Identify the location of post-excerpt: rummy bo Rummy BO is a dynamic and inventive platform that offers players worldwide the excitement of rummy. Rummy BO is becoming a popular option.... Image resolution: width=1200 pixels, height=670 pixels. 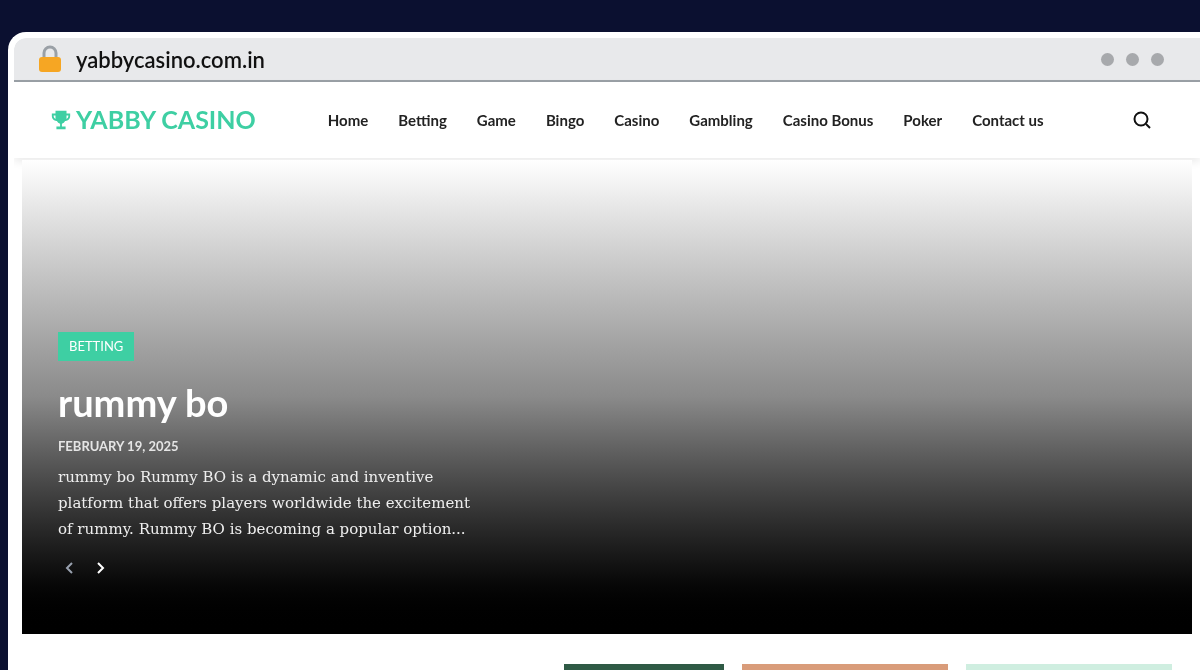
(264, 503).